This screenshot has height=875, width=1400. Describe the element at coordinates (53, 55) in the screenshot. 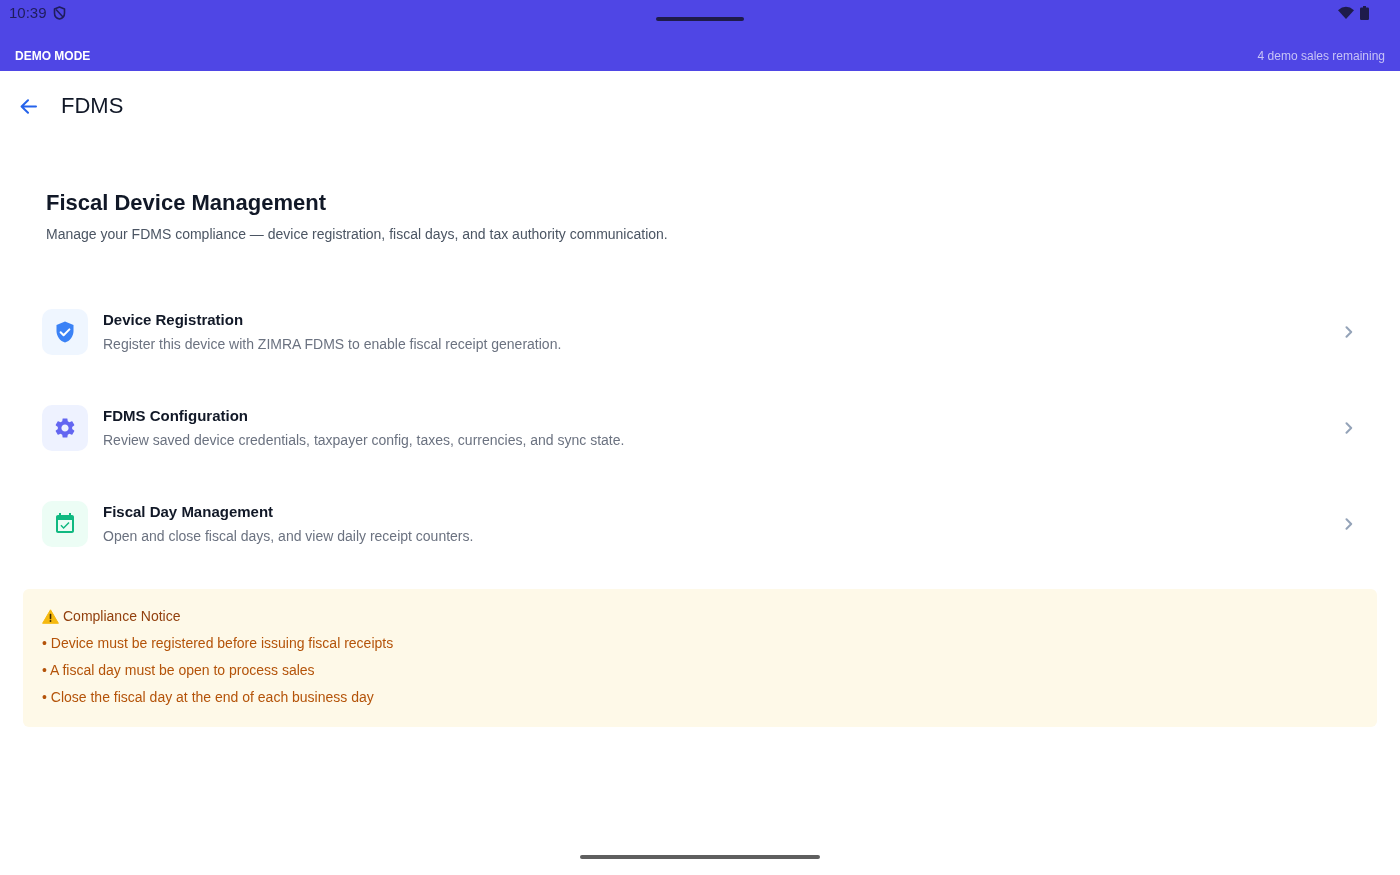

I see `demo-mode-label: DEMO MODE` at that location.